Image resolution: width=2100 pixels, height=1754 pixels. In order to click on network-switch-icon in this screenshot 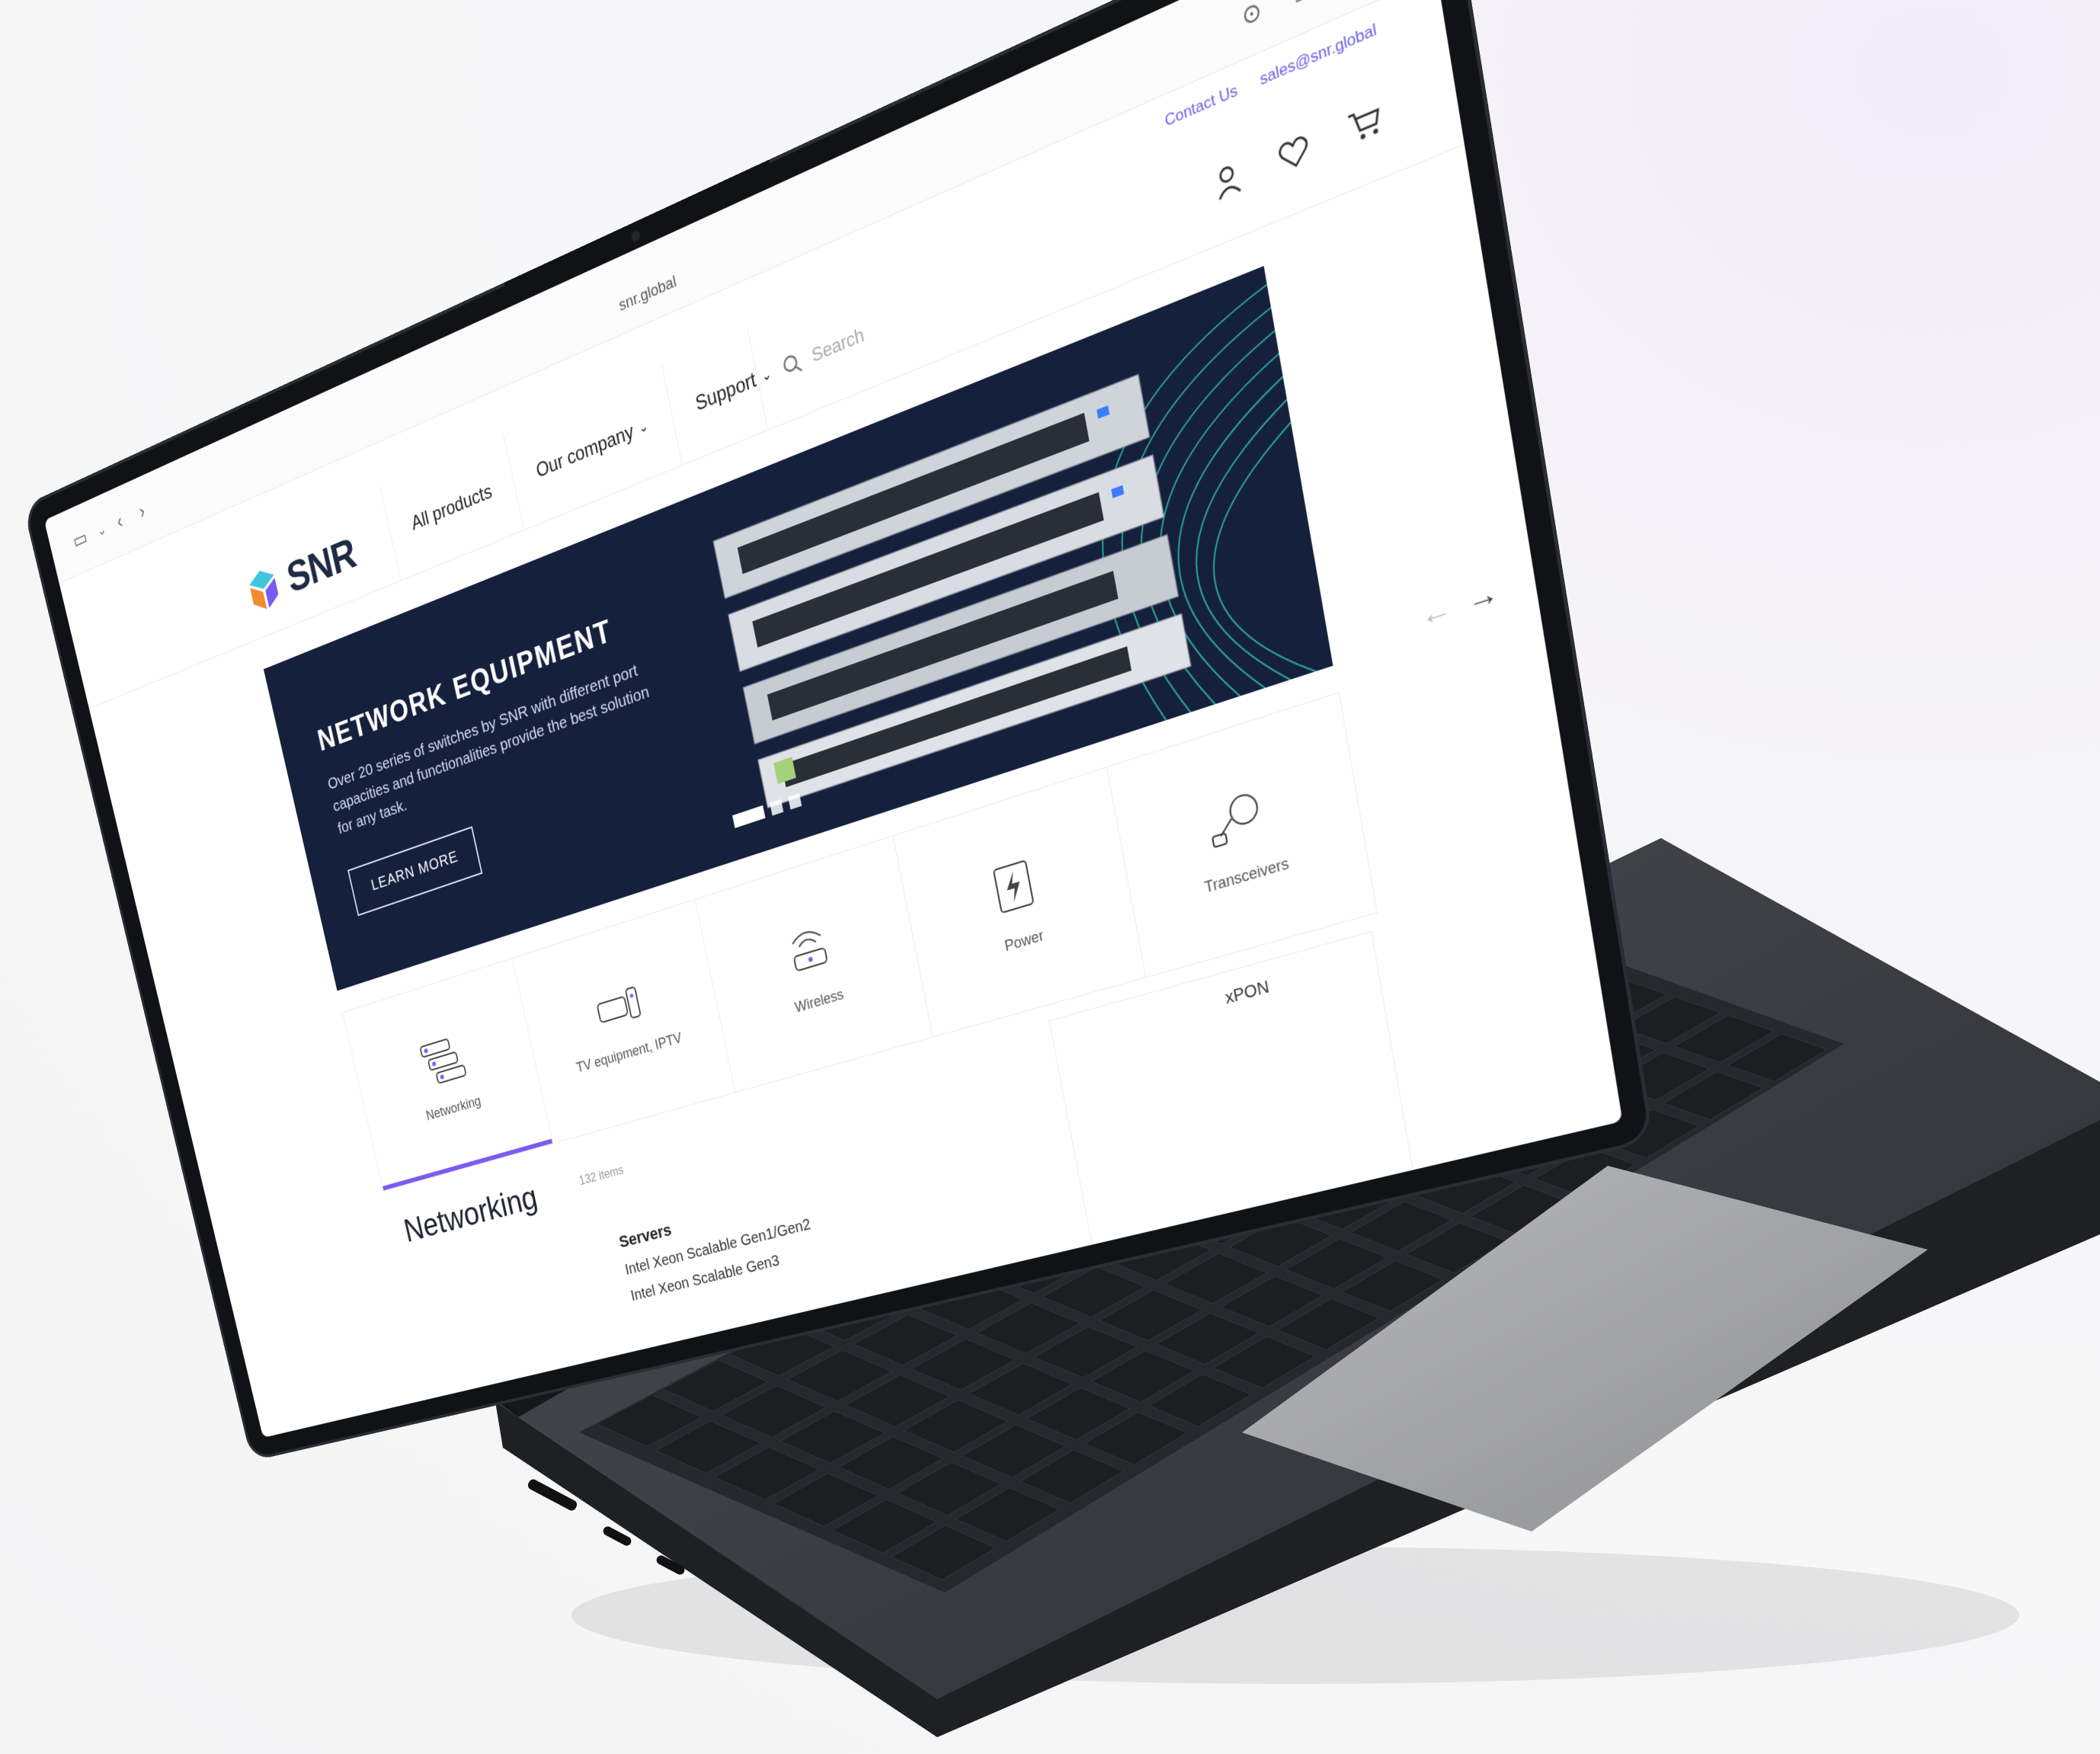, I will do `click(443, 1060)`.